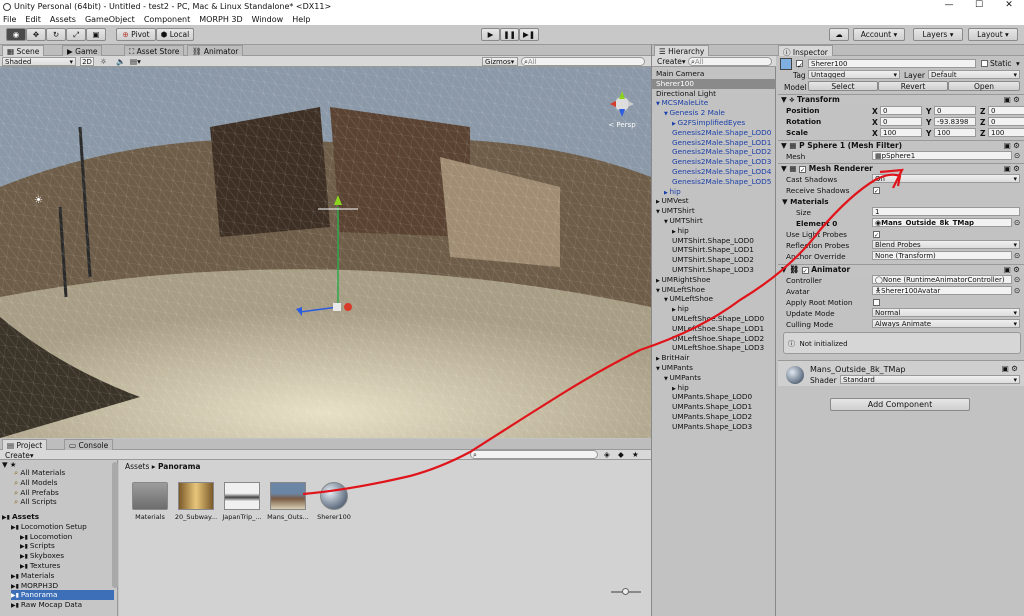 This screenshot has height=616, width=1024. I want to click on hierarchy-item: UMPants.Shape_LOD0, so click(714, 397).